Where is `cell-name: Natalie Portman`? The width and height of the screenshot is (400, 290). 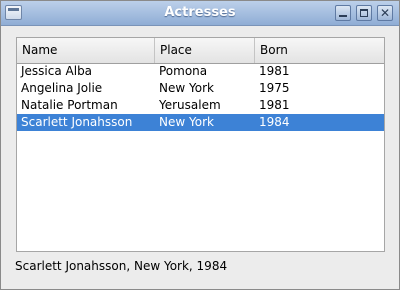
cell-name: Natalie Portman is located at coordinates (69, 105).